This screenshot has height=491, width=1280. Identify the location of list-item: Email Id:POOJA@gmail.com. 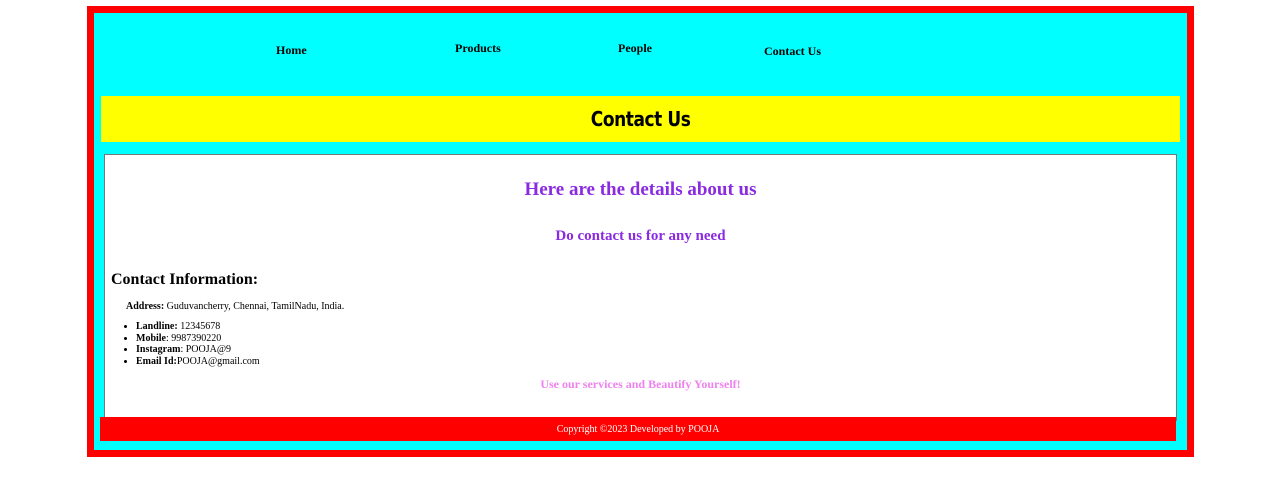
(198, 362).